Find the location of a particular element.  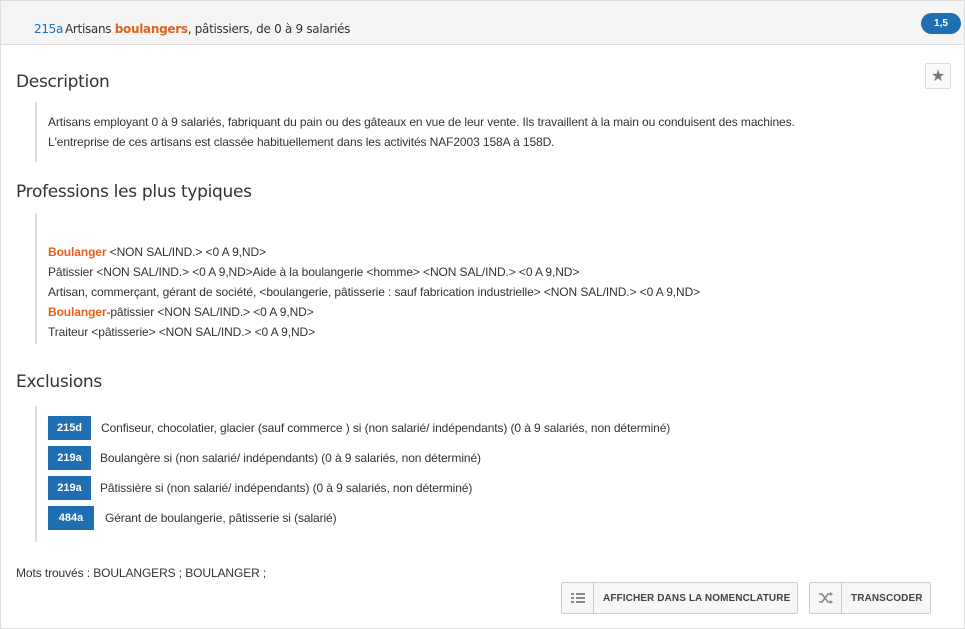

star-icon: ★ is located at coordinates (938, 76).